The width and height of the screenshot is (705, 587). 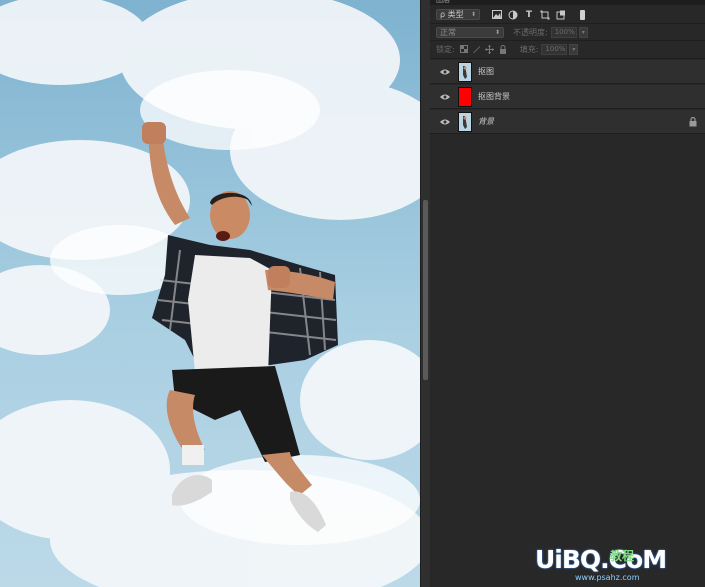 What do you see at coordinates (554, 49) in the screenshot?
I see `fill-input: 100%` at bounding box center [554, 49].